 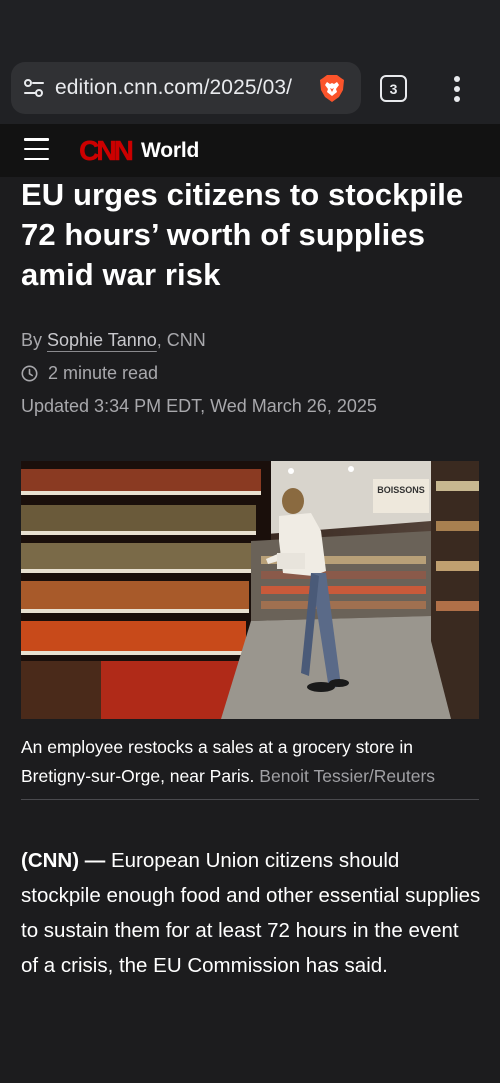 I want to click on dateline: (CNN) —, so click(x=63, y=860).